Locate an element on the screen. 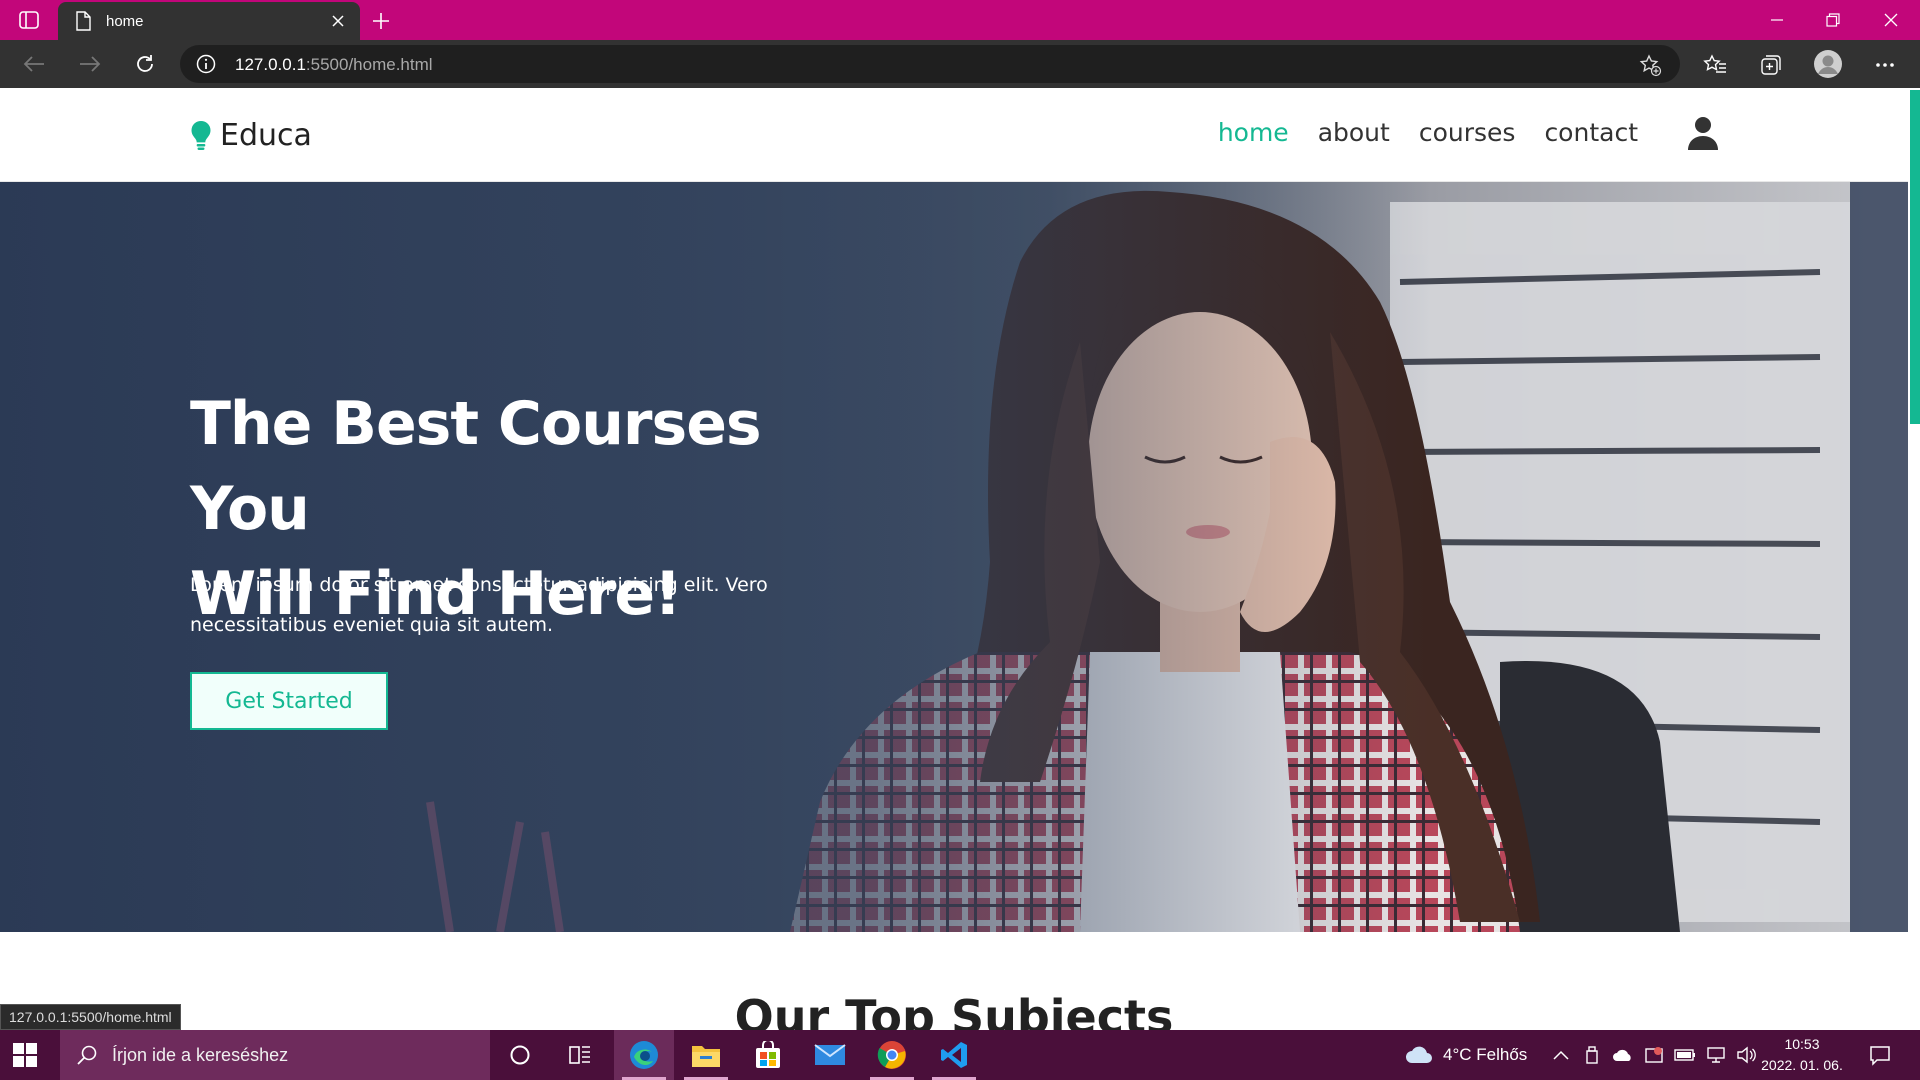 This screenshot has width=1920, height=1080. scrollbar-thumb is located at coordinates (1915, 257).